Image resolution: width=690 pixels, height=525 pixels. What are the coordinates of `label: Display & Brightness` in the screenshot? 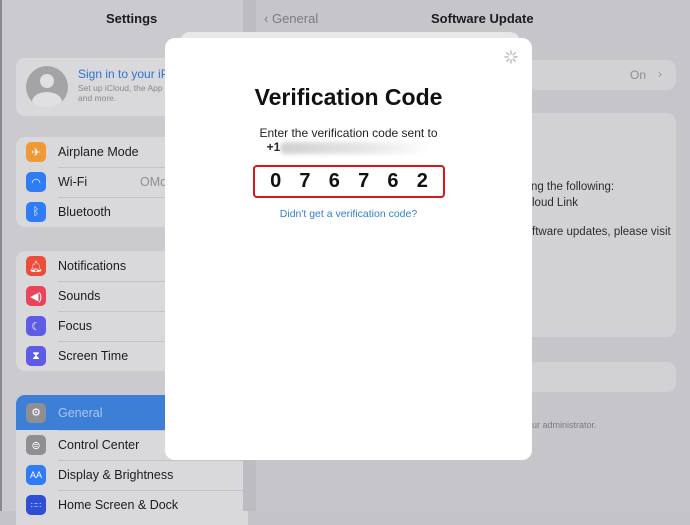 It's located at (116, 475).